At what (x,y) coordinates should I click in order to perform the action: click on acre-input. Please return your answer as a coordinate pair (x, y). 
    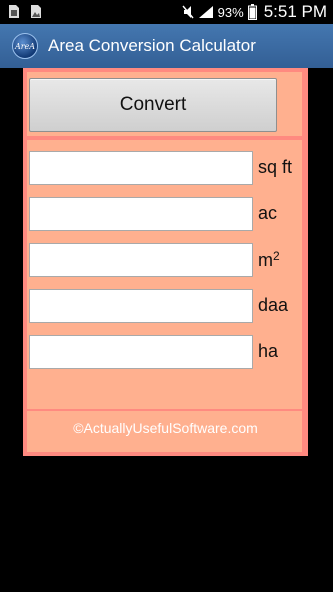
    Looking at the image, I should click on (141, 214).